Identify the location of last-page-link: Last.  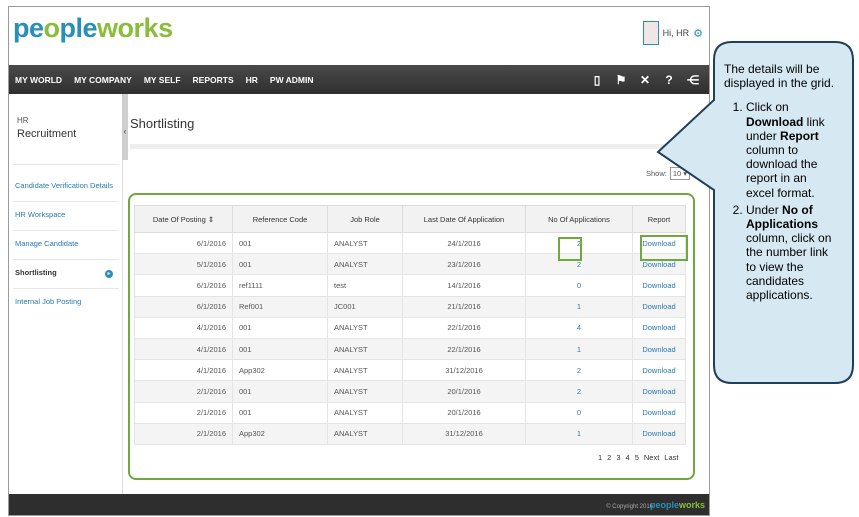
(671, 457).